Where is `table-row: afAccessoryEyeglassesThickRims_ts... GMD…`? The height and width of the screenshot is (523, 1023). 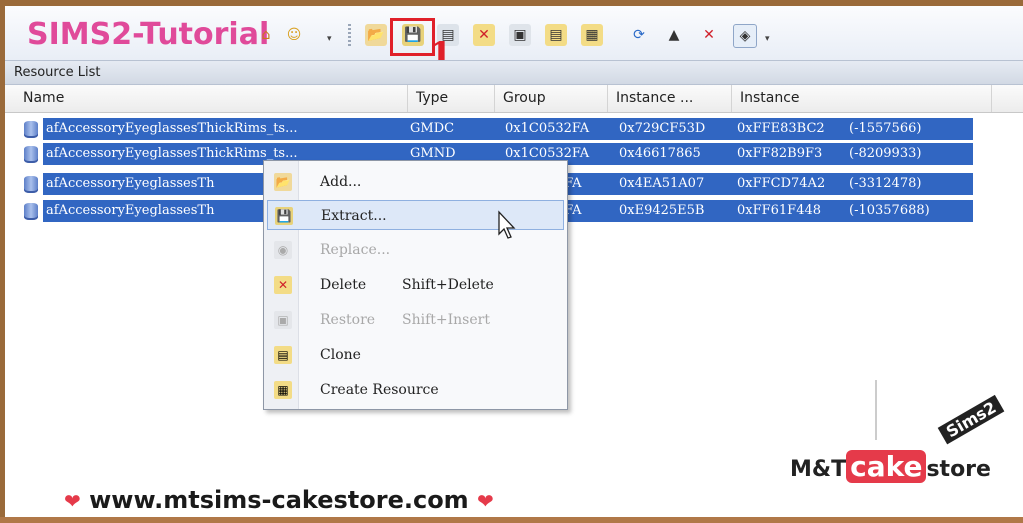 table-row: afAccessoryEyeglassesThickRims_ts... GMD… is located at coordinates (498, 129).